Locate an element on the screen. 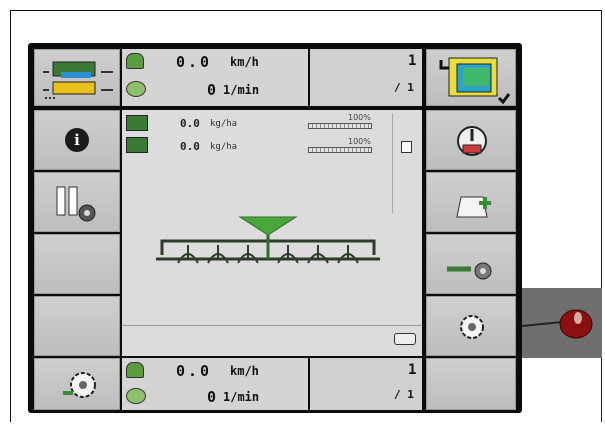 The image size is (605, 425). top-page-panel is located at coordinates (366, 77).